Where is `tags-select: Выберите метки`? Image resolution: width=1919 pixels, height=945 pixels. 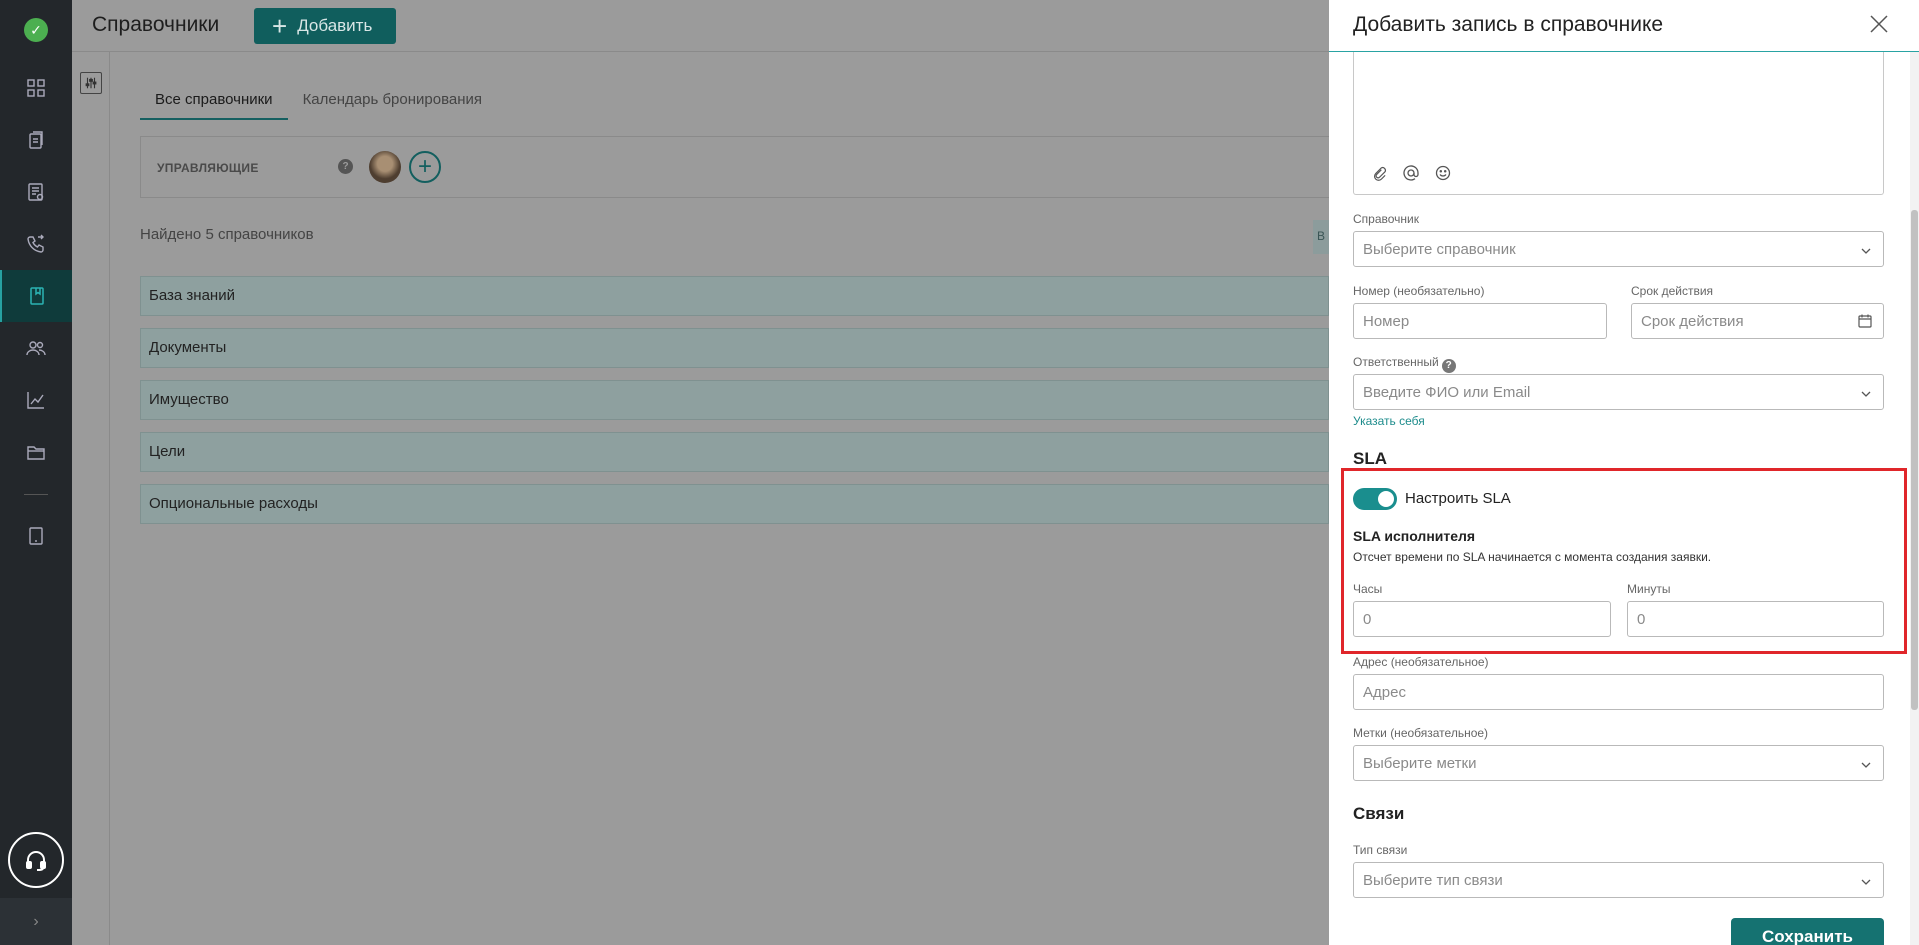 tags-select: Выберите метки is located at coordinates (1618, 763).